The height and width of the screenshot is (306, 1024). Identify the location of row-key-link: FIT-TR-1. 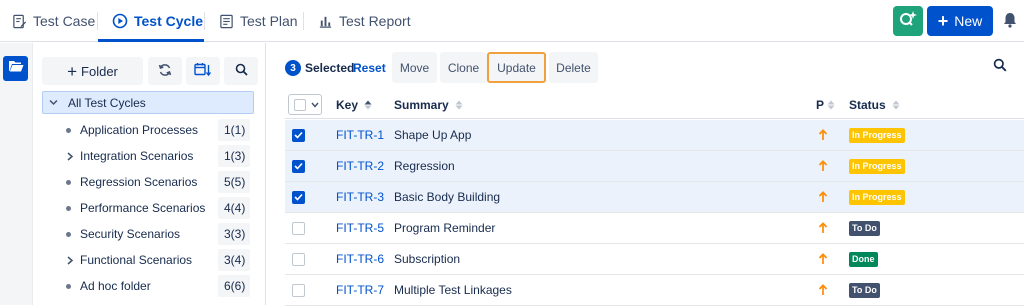
(360, 135).